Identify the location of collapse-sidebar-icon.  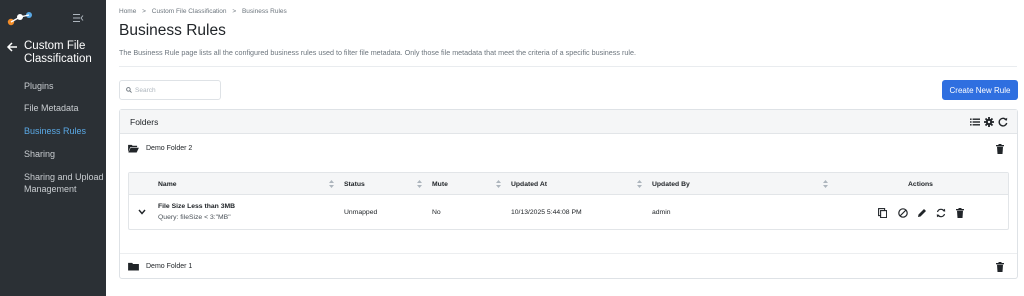
(78, 18).